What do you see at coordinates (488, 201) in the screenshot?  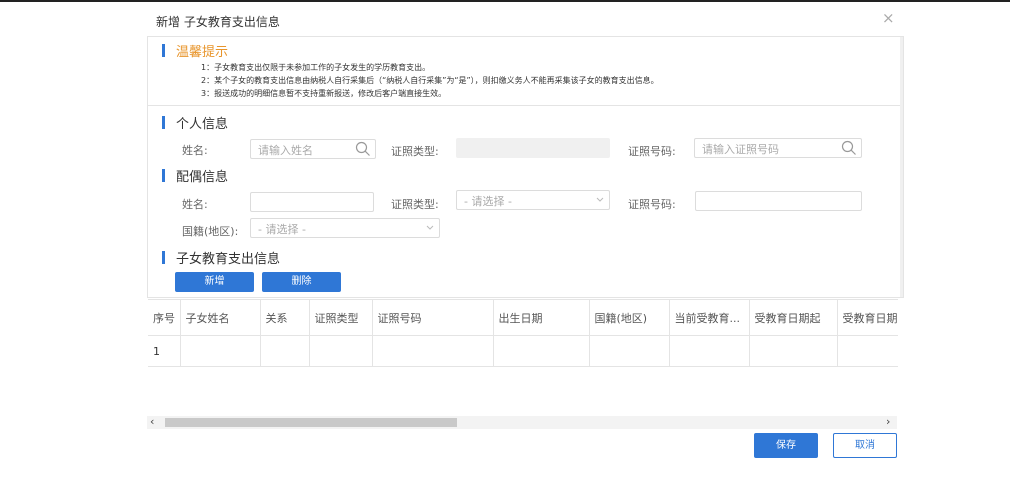 I see `spouse-idtype-value: - 请选择 -` at bounding box center [488, 201].